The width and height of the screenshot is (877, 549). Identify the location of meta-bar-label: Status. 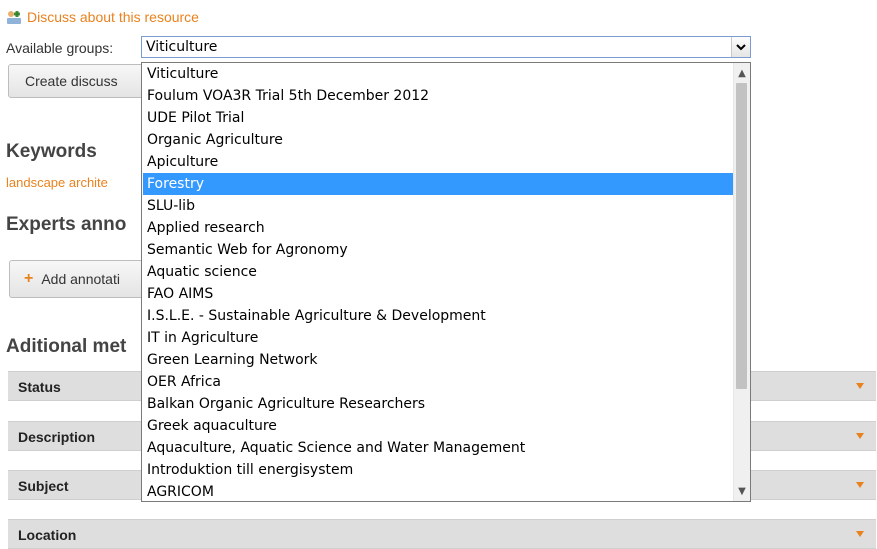
(39, 387).